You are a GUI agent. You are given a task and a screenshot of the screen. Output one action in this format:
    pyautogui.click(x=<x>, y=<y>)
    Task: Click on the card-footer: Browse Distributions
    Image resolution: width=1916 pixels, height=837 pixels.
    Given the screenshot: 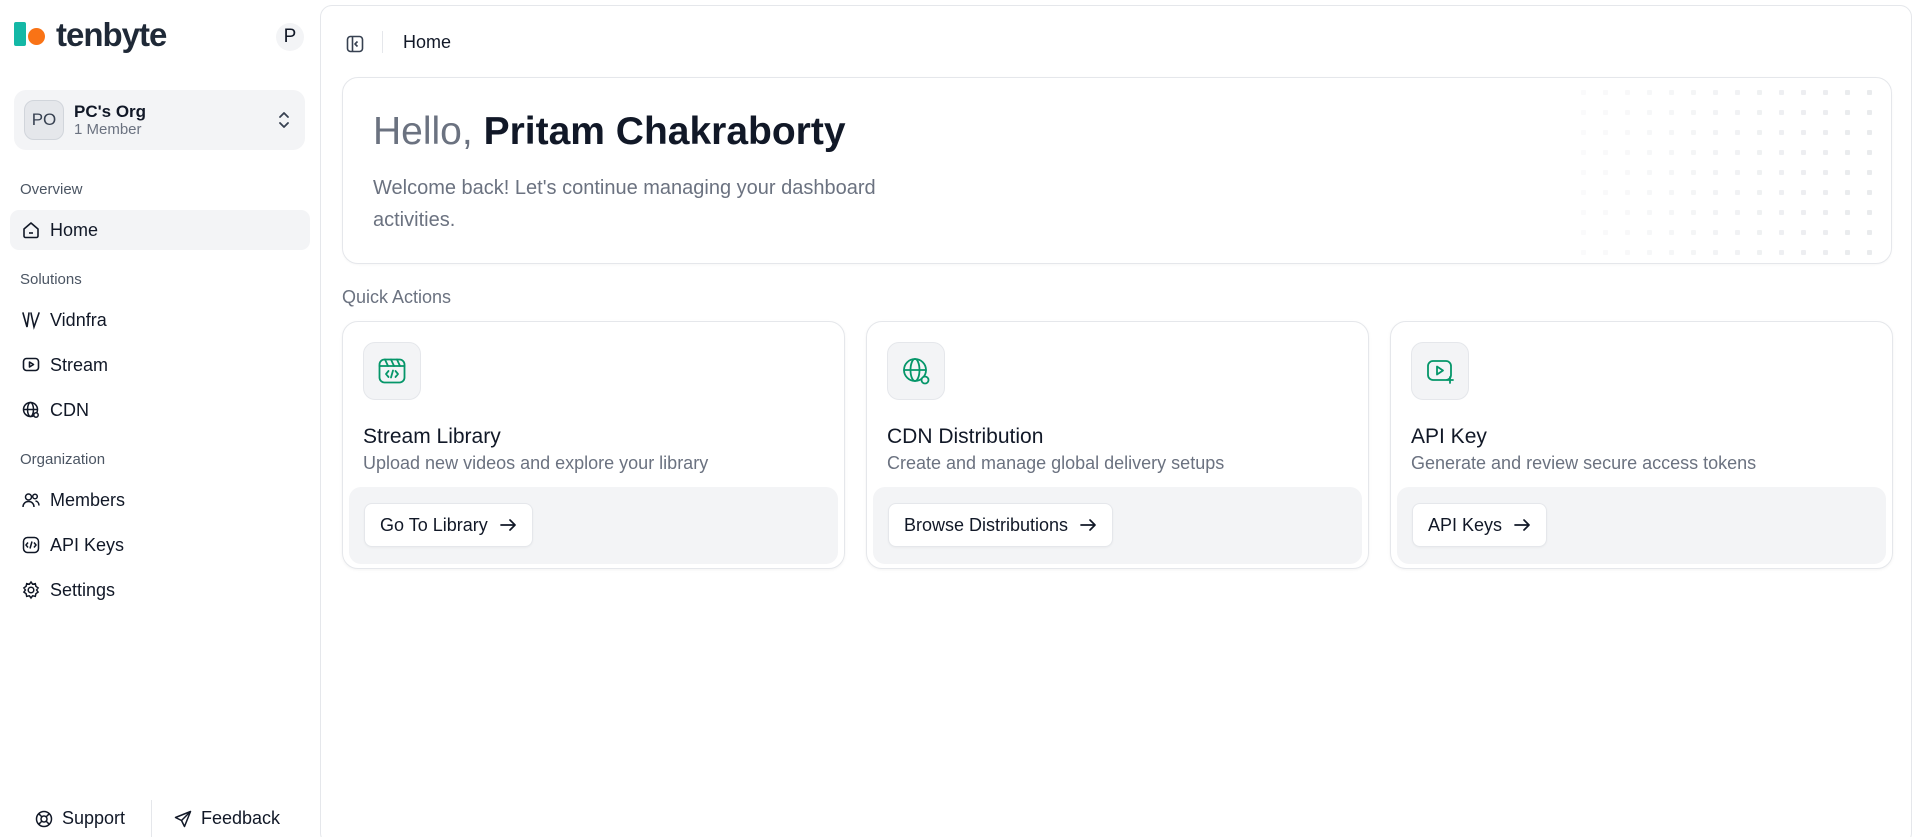 What is the action you would take?
    pyautogui.click(x=1117, y=525)
    